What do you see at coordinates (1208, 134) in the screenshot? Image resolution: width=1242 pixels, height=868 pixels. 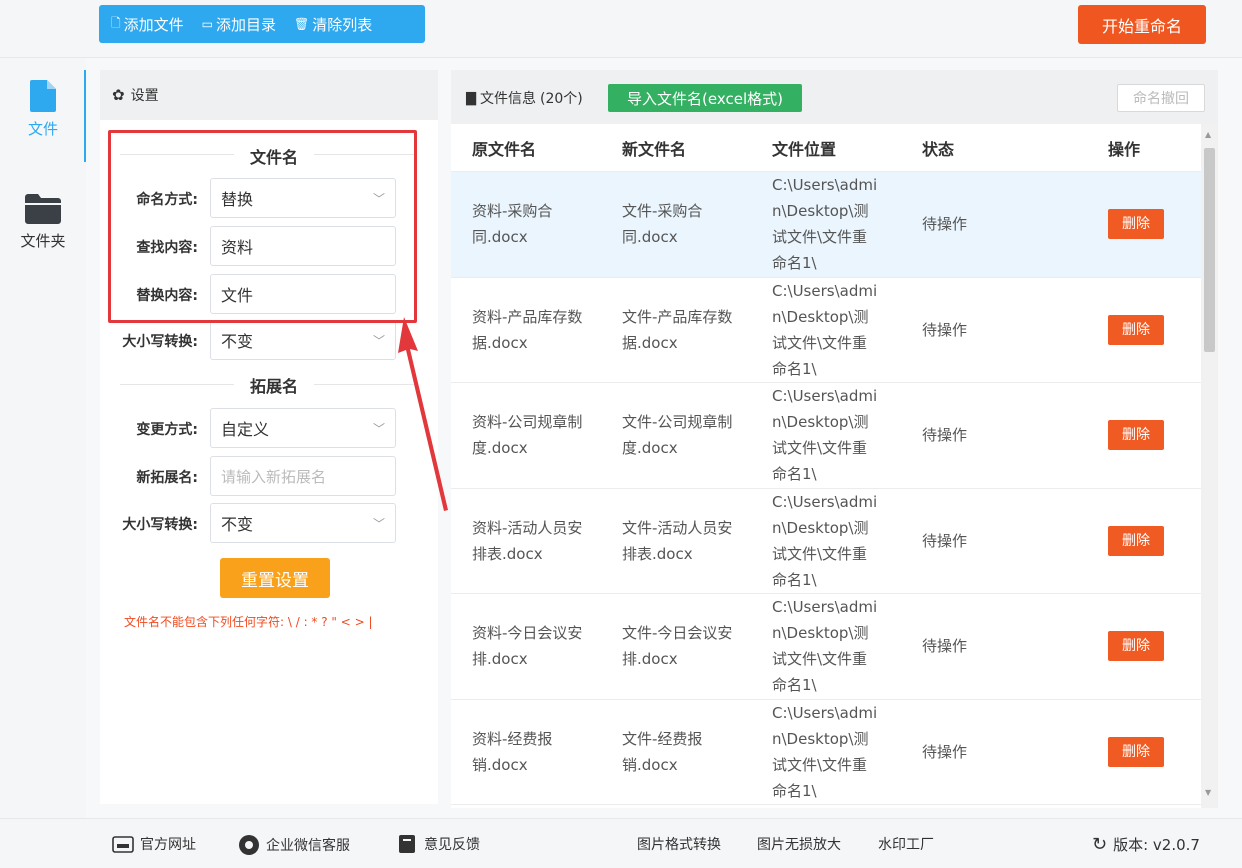 I see `scroll-up-icon: ▲` at bounding box center [1208, 134].